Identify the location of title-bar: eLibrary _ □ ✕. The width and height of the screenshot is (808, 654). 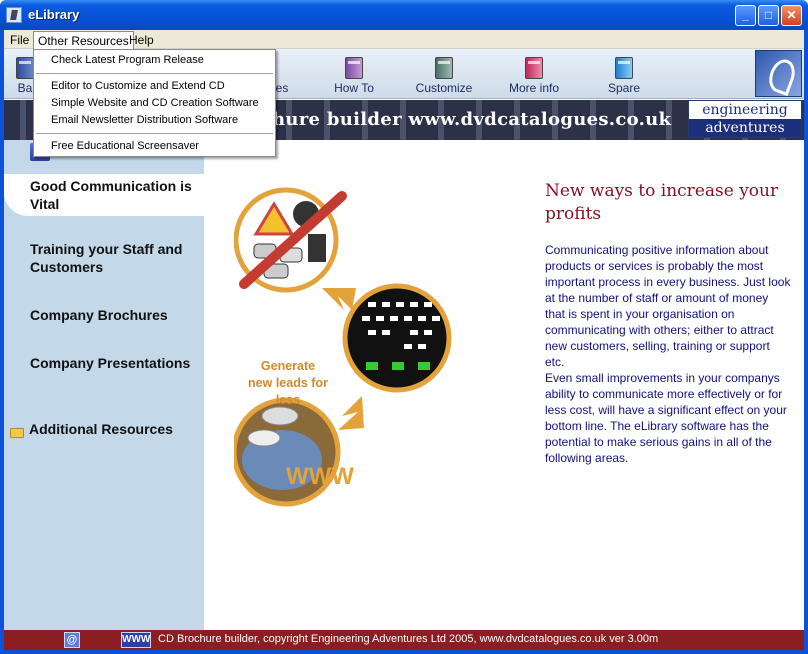
(404, 15).